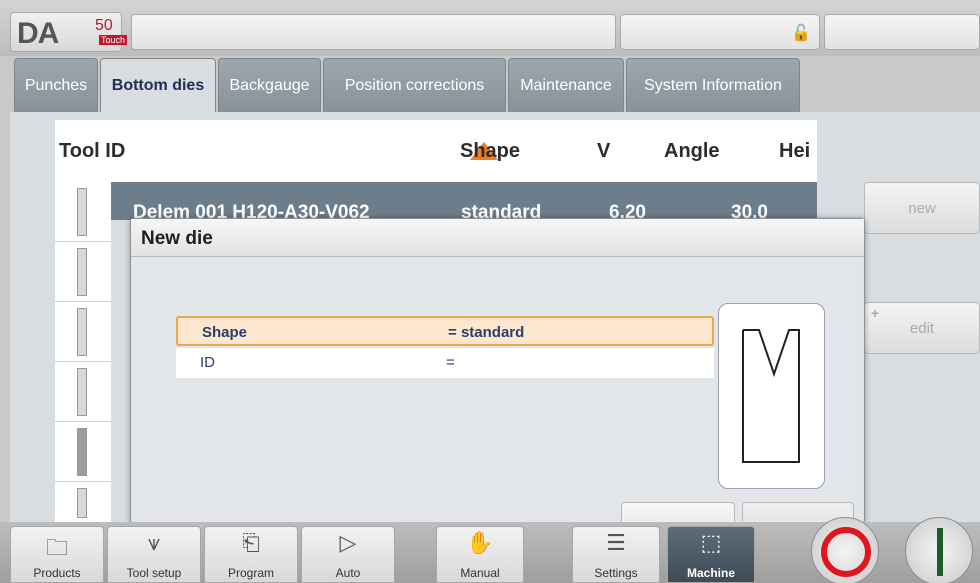 The width and height of the screenshot is (980, 583). I want to click on col-angle: Angle, so click(692, 151).